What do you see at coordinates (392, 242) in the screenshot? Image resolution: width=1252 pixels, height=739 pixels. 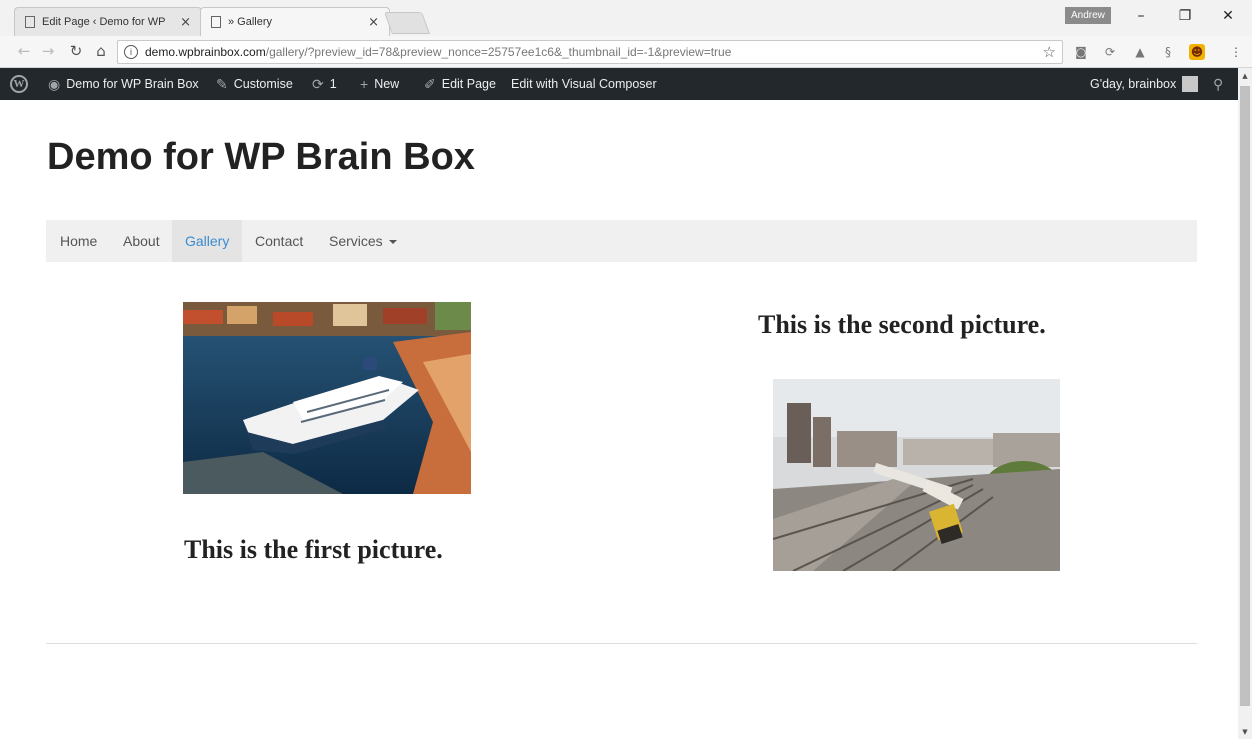 I see `caret-down-icon` at bounding box center [392, 242].